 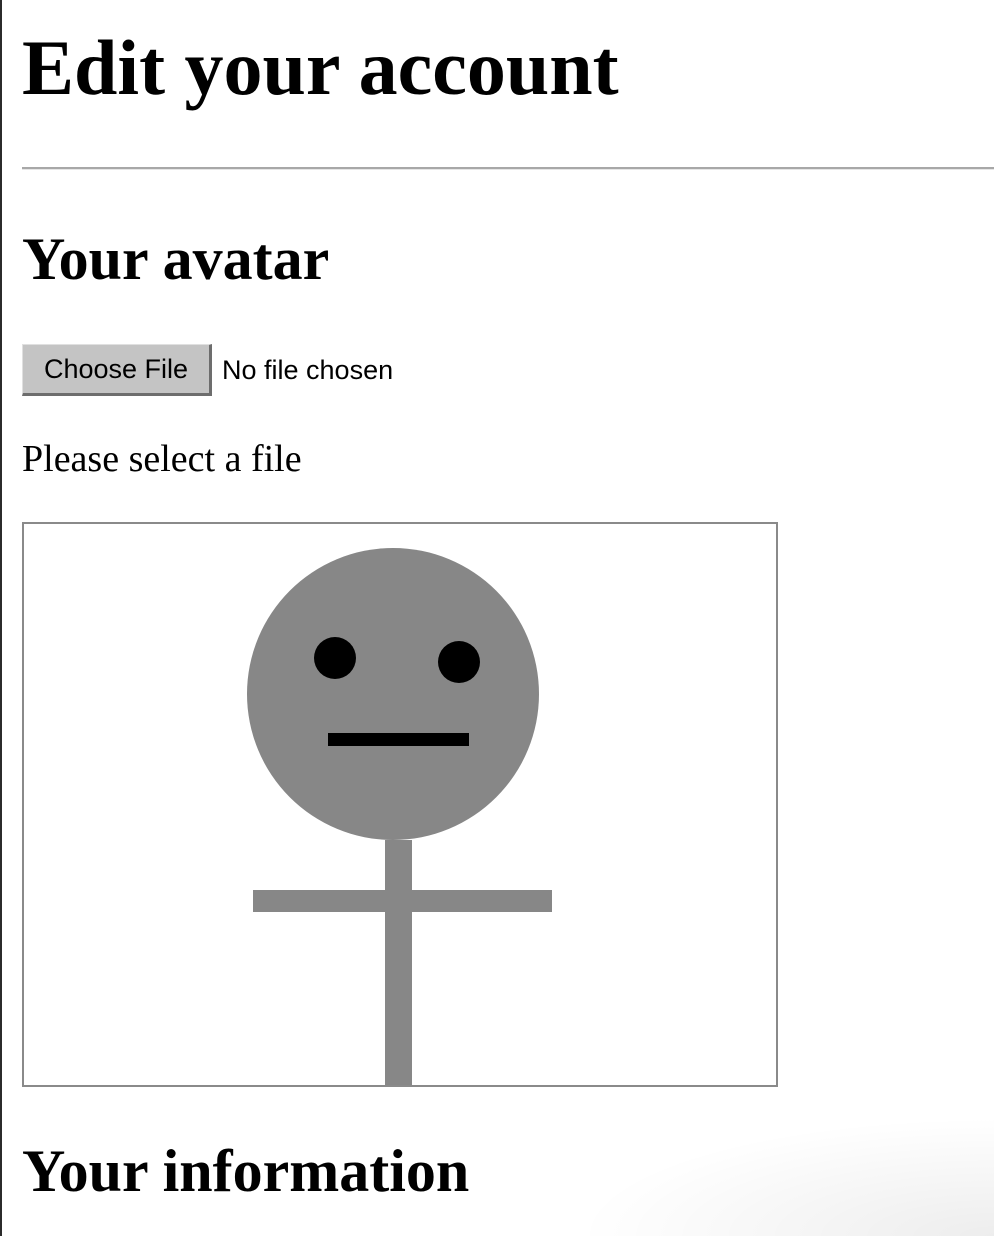 What do you see at coordinates (398, 739) in the screenshot?
I see `avatar-mouth` at bounding box center [398, 739].